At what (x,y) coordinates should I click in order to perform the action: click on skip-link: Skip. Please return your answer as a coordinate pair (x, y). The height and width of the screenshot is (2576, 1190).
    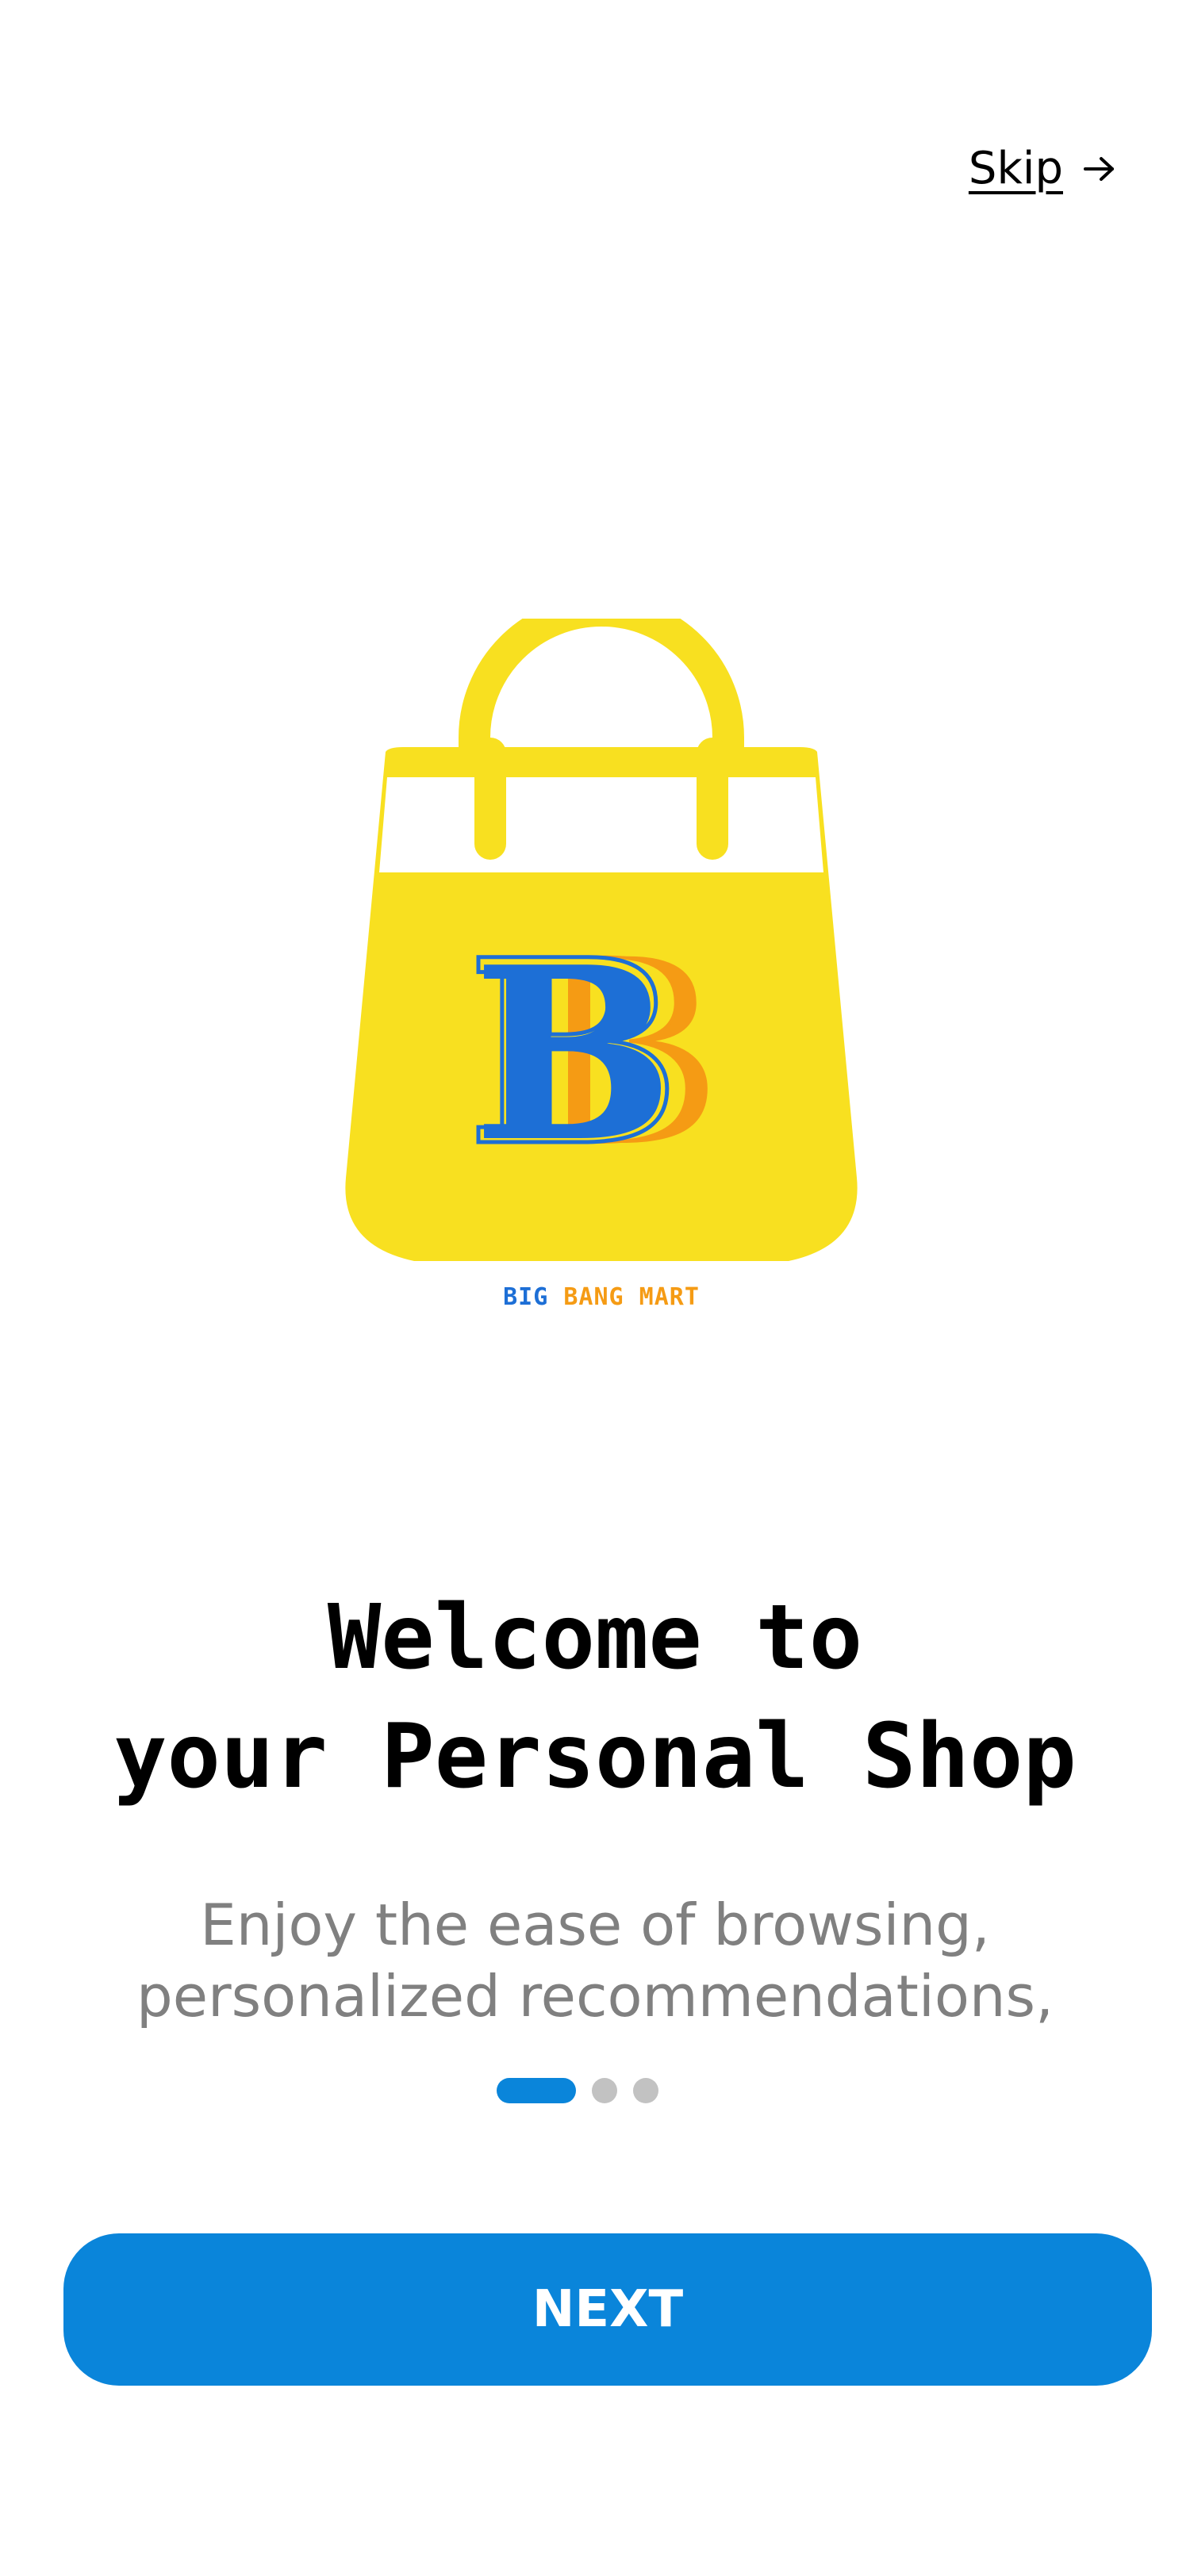
    Looking at the image, I should click on (1043, 168).